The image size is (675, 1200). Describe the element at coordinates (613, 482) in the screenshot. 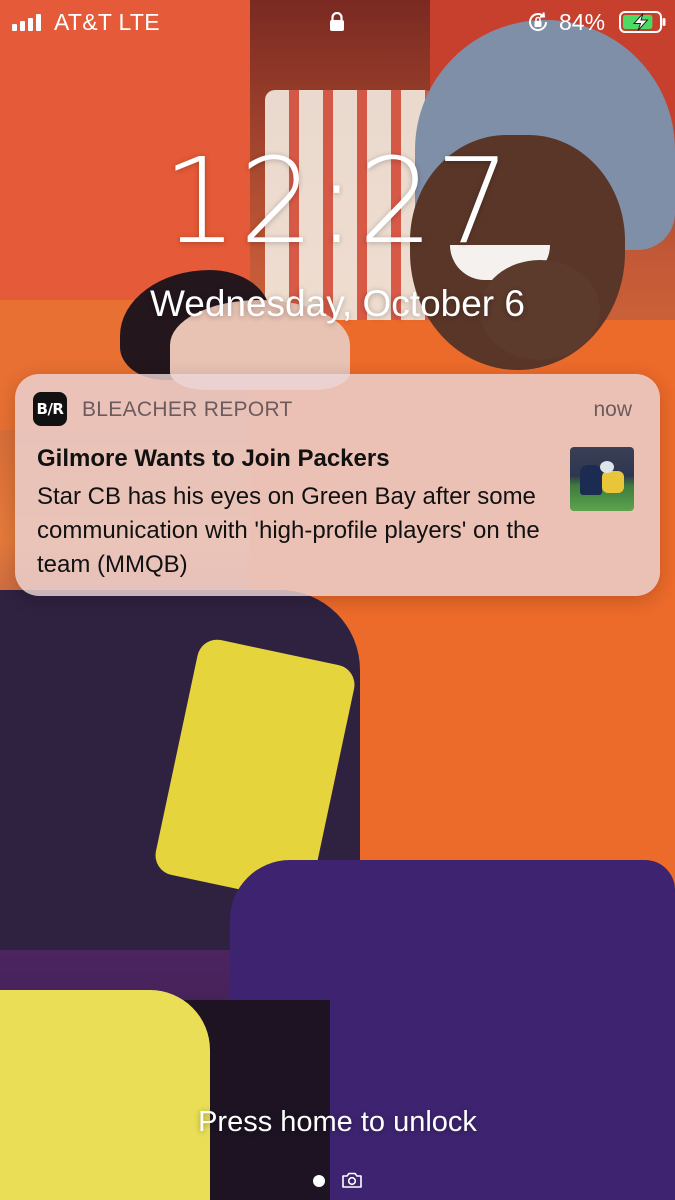

I see `thumbnail-player-yellow` at that location.